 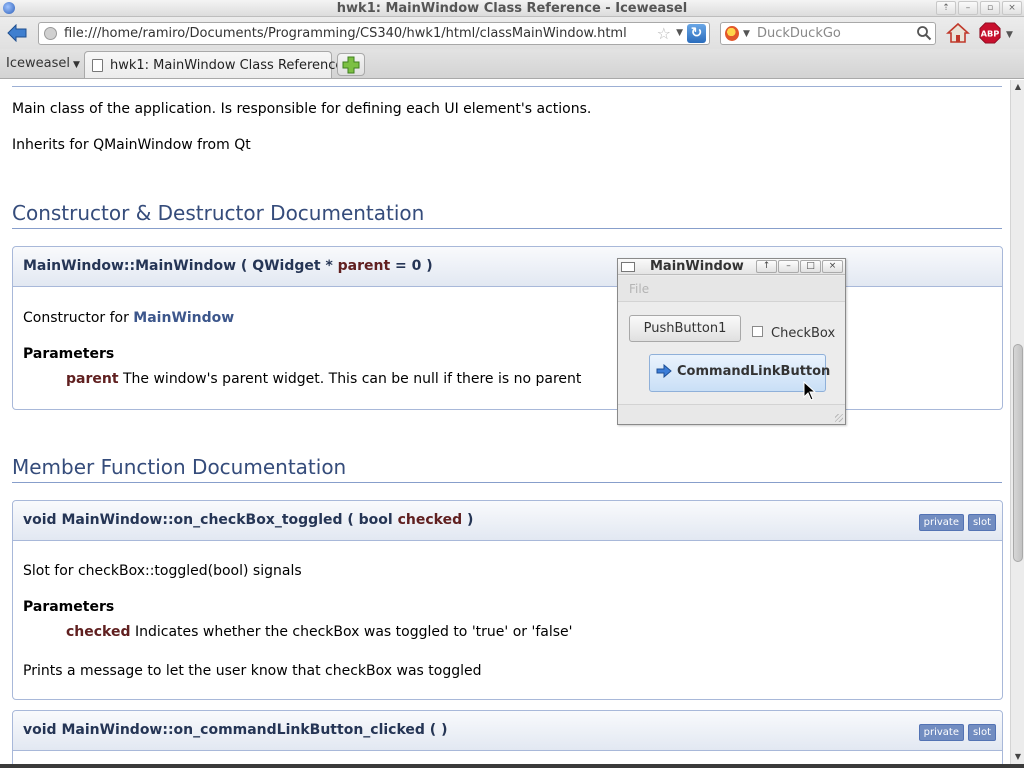 What do you see at coordinates (664, 33) in the screenshot?
I see `bookmark-star-icon: ☆` at bounding box center [664, 33].